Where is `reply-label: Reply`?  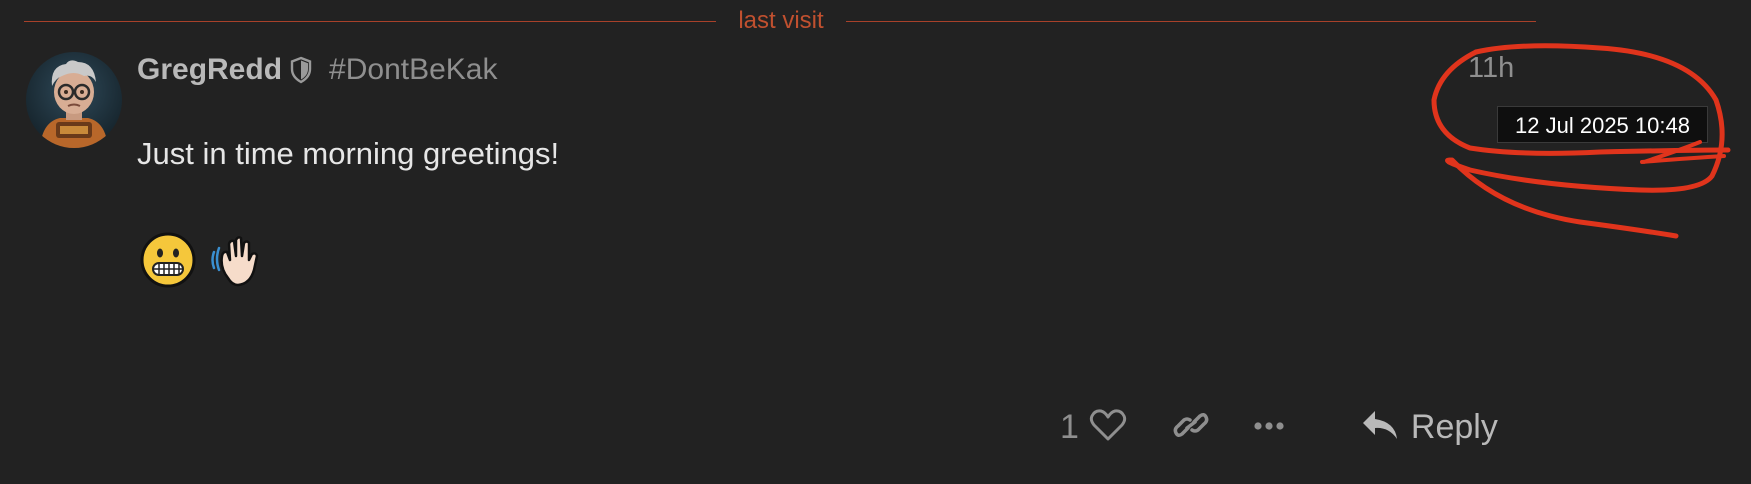
reply-label: Reply is located at coordinates (1454, 426).